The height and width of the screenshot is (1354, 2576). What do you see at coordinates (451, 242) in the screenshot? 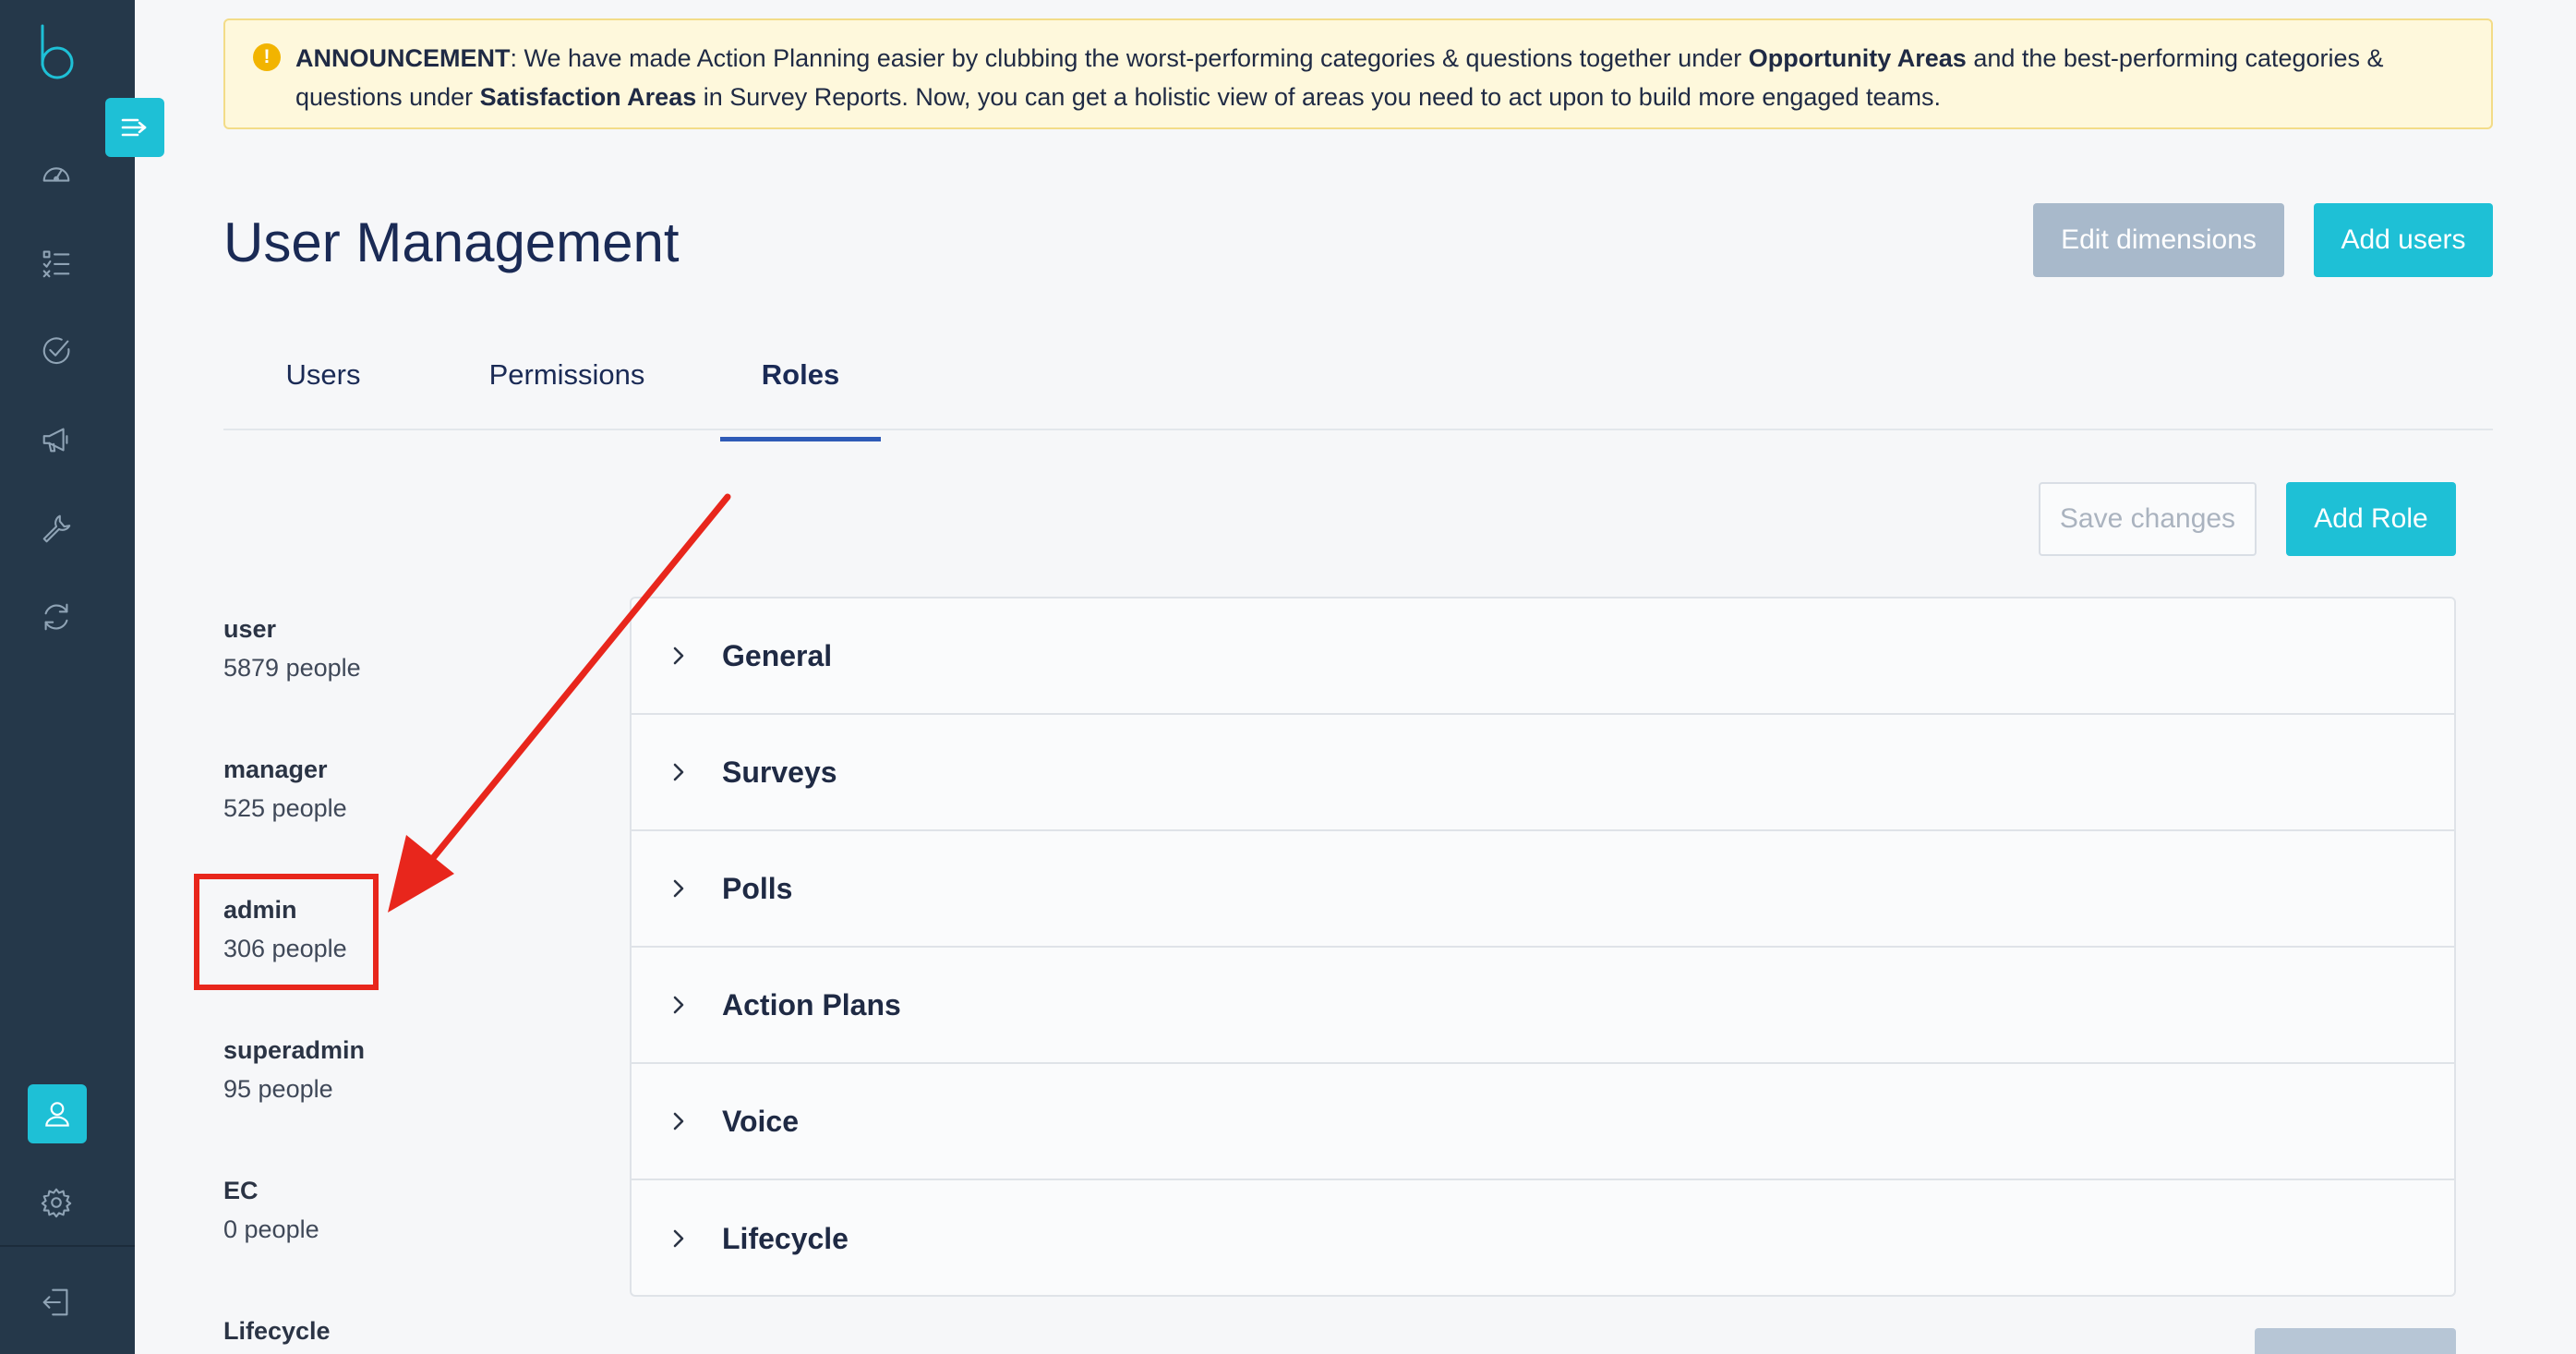
I see `page-title: User Management` at bounding box center [451, 242].